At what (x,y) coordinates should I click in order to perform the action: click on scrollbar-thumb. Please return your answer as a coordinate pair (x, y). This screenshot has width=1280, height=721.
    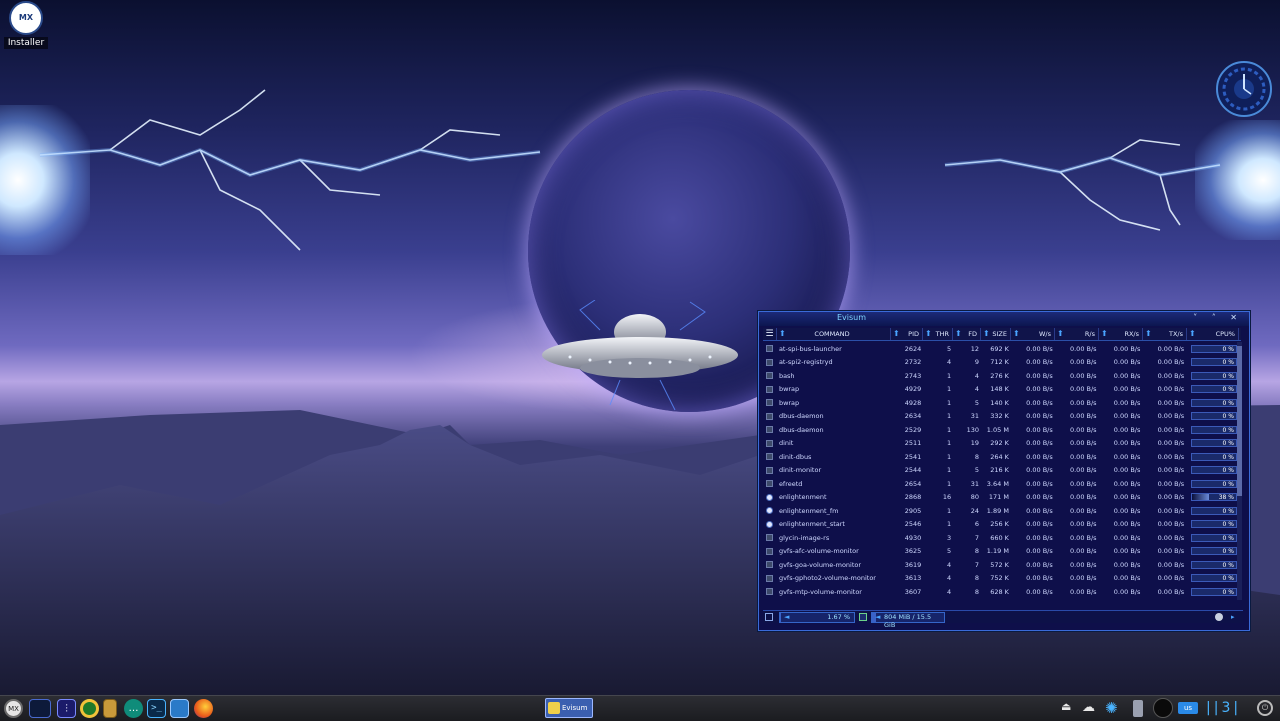
    Looking at the image, I should click on (1239, 421).